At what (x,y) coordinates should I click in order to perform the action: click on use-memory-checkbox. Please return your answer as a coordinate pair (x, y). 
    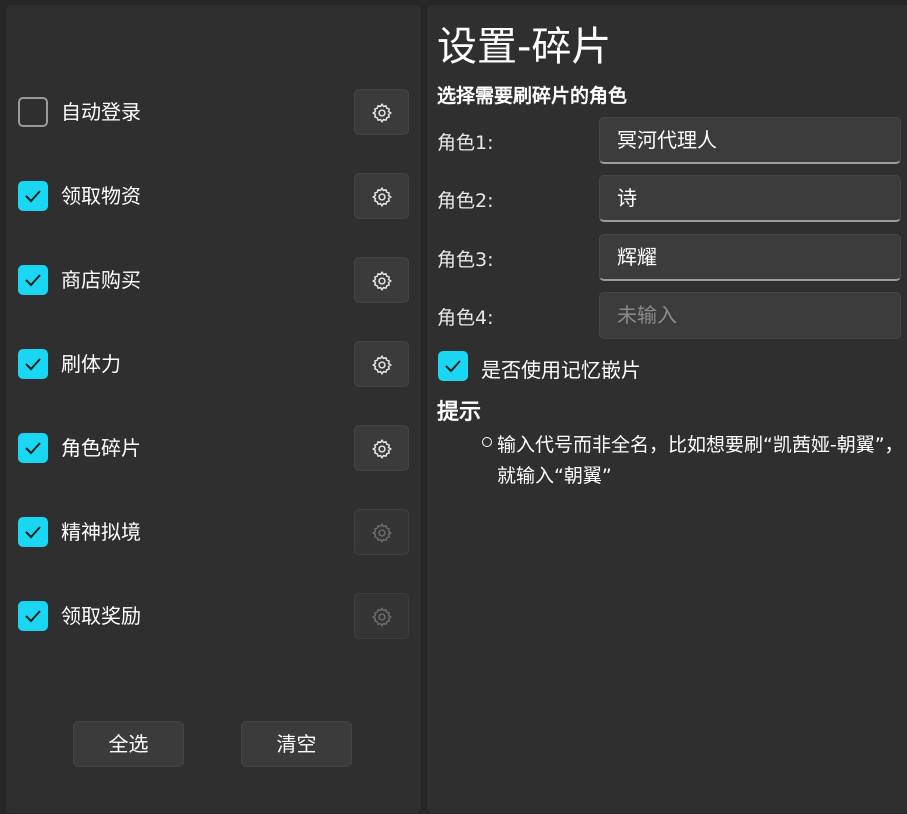
    Looking at the image, I should click on (453, 366).